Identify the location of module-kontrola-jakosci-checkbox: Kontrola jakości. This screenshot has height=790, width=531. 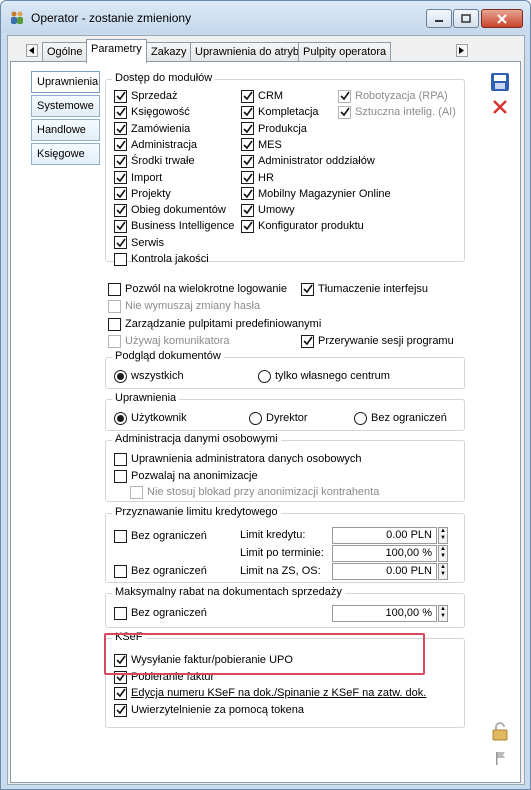
(161, 259).